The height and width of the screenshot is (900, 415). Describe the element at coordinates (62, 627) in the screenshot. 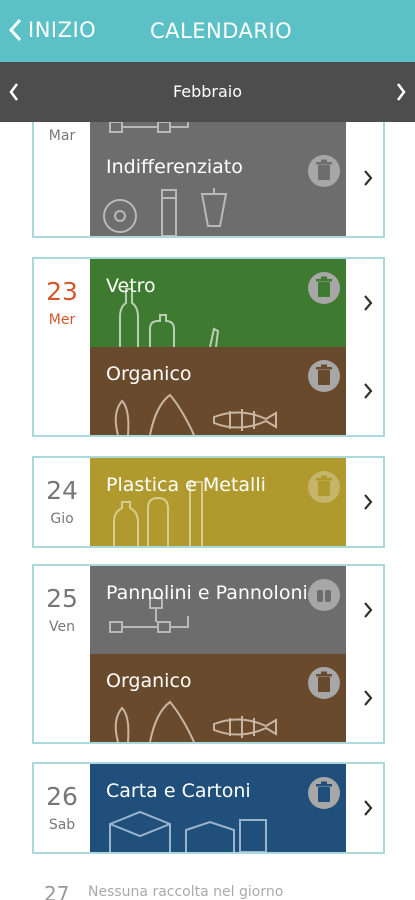

I see `day-weekday: Ven` at that location.